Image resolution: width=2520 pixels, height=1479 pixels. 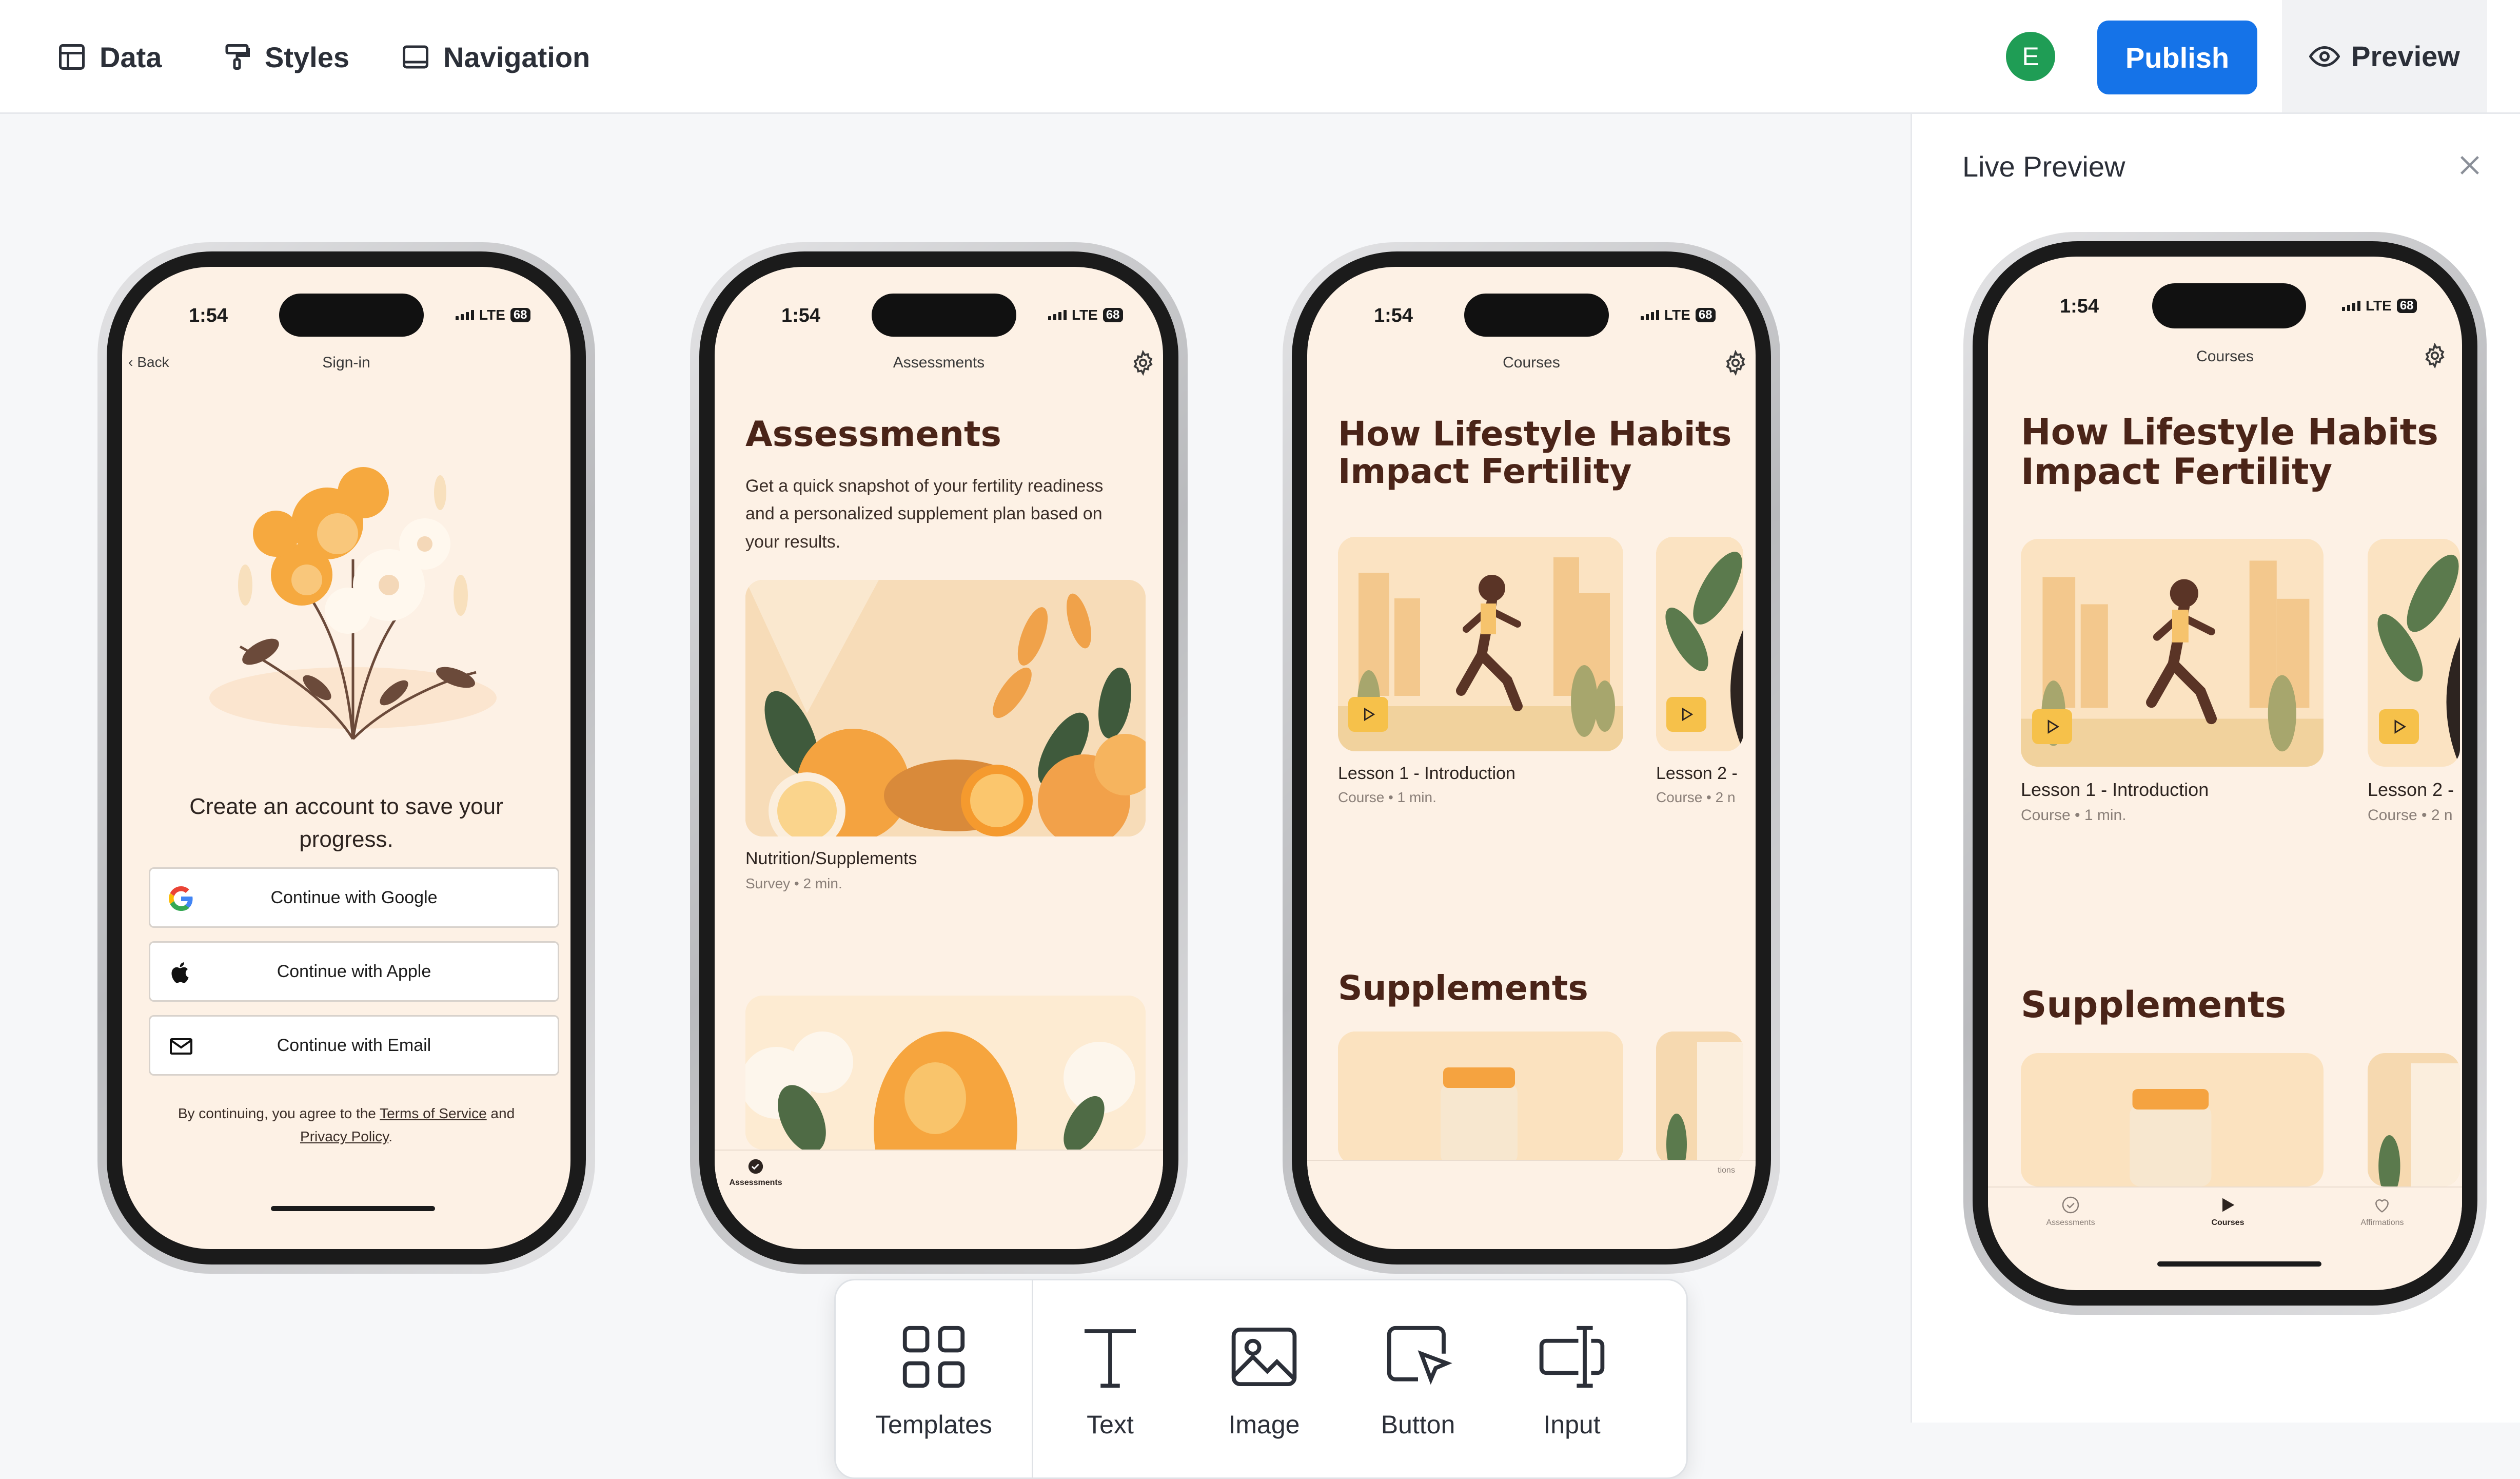 What do you see at coordinates (1531, 1186) in the screenshot?
I see `bottom-nav: tions` at bounding box center [1531, 1186].